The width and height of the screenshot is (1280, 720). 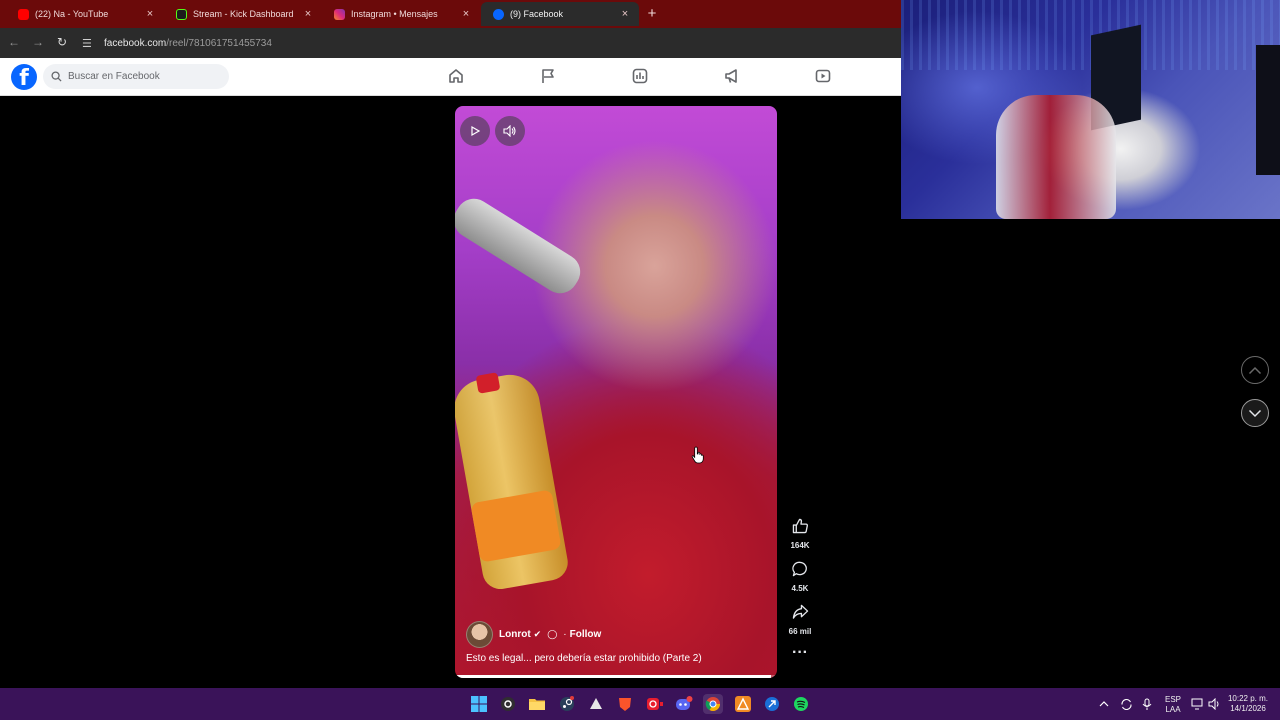 I want to click on url-text: facebook.com/reel/781061751455734, so click(x=188, y=43).